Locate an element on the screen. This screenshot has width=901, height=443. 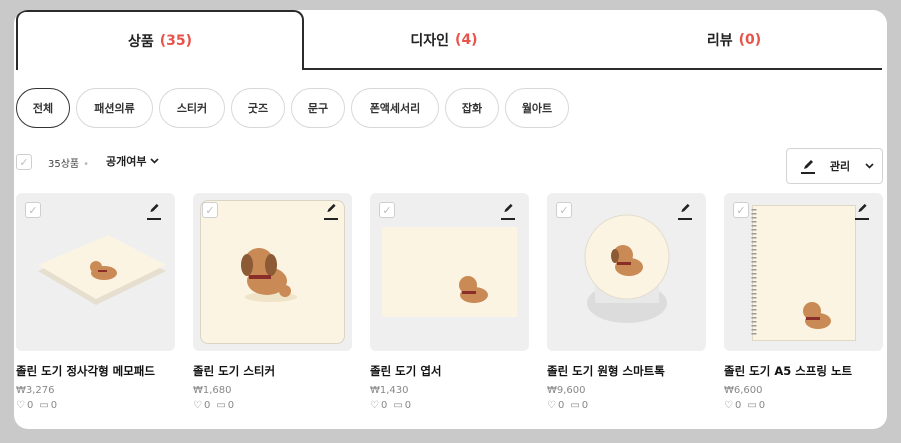
product-card: ✓ 졸린 도기 스티커 ₩1,680 ♡ 0 ▭ 0 is located at coordinates (272, 302).